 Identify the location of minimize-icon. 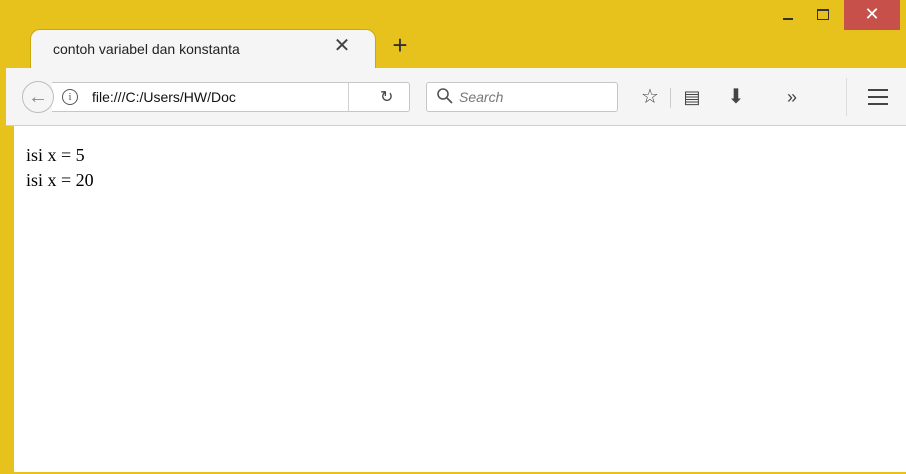
(788, 19).